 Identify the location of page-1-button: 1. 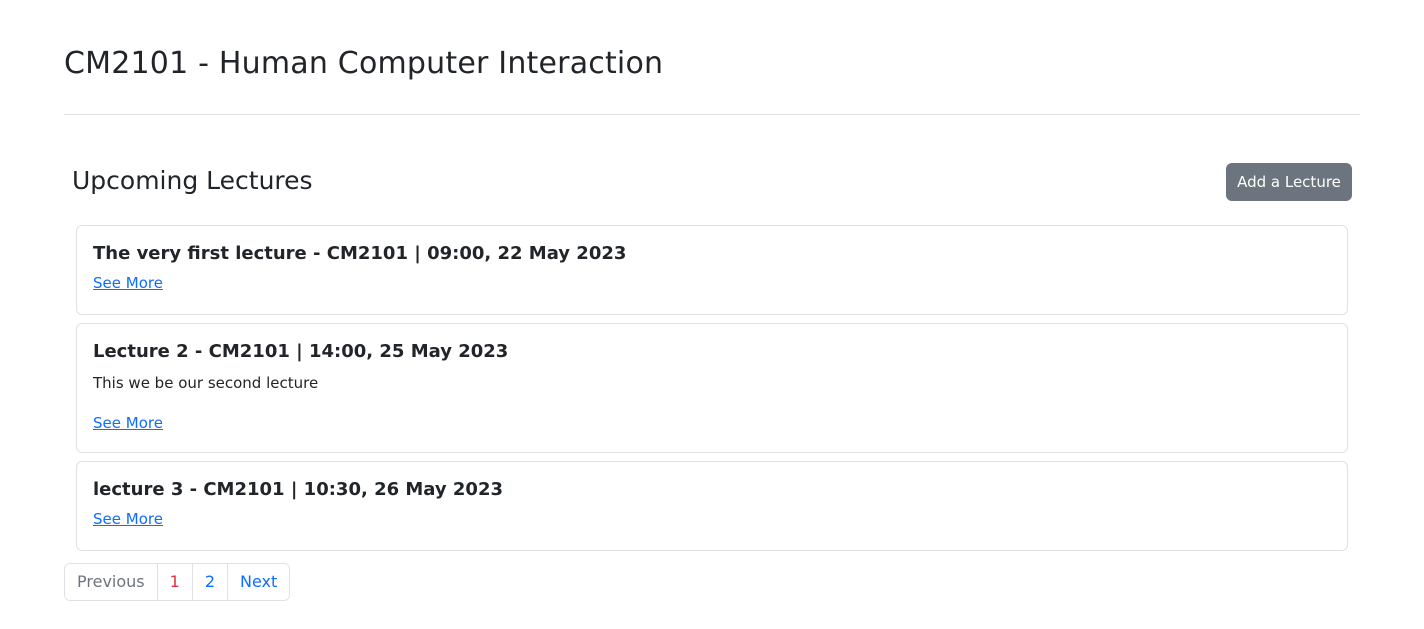
(174, 582).